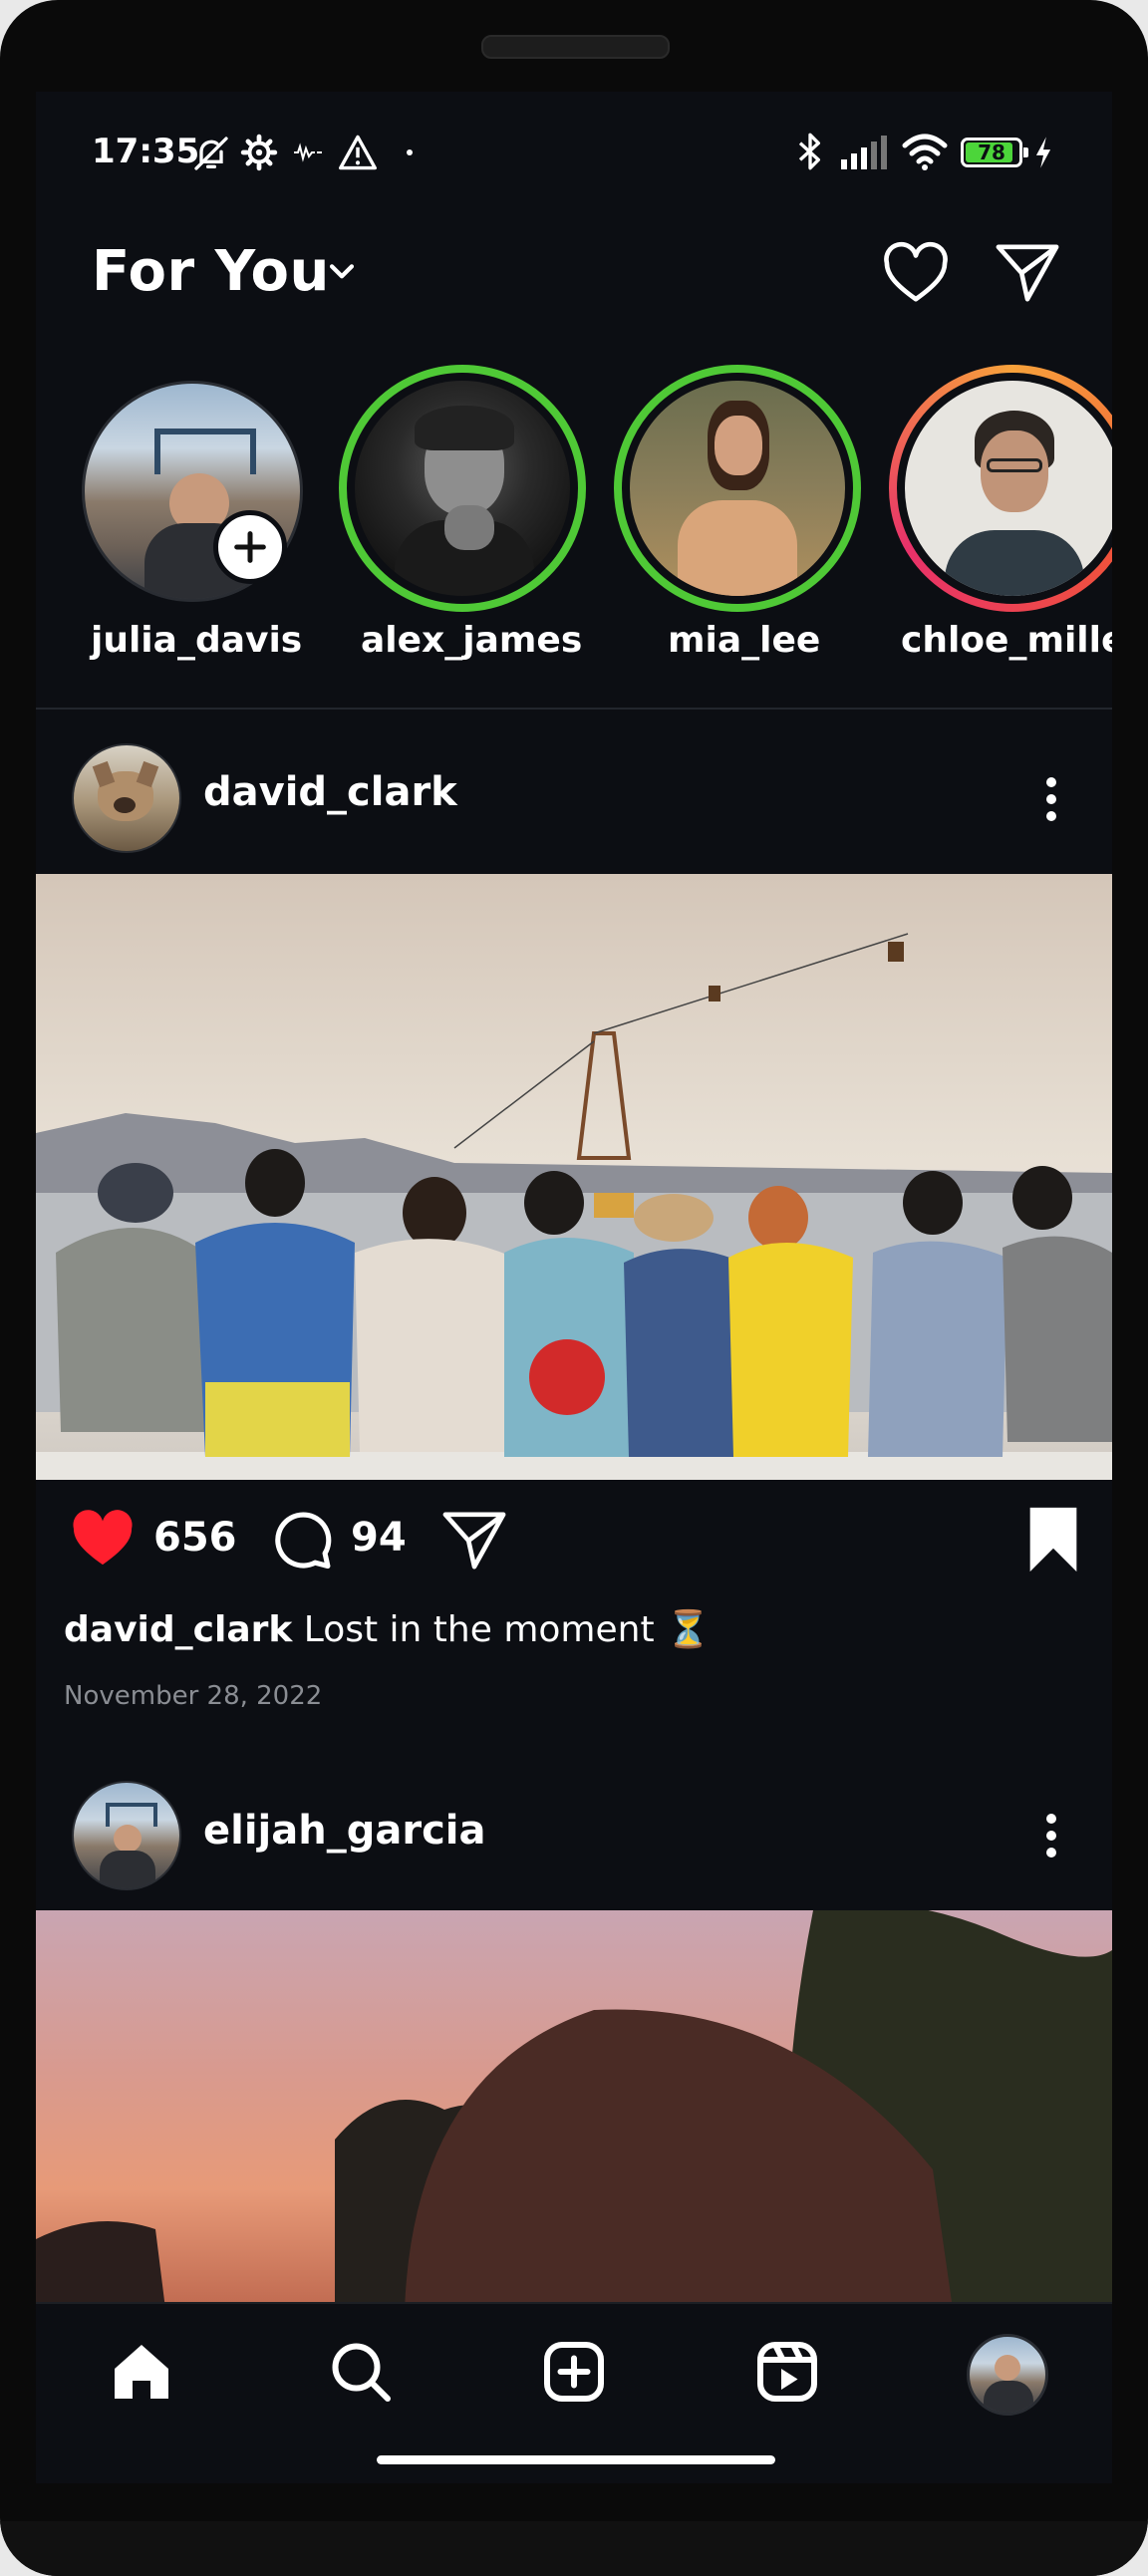  Describe the element at coordinates (1043, 152) in the screenshot. I see `charging-icon` at that location.